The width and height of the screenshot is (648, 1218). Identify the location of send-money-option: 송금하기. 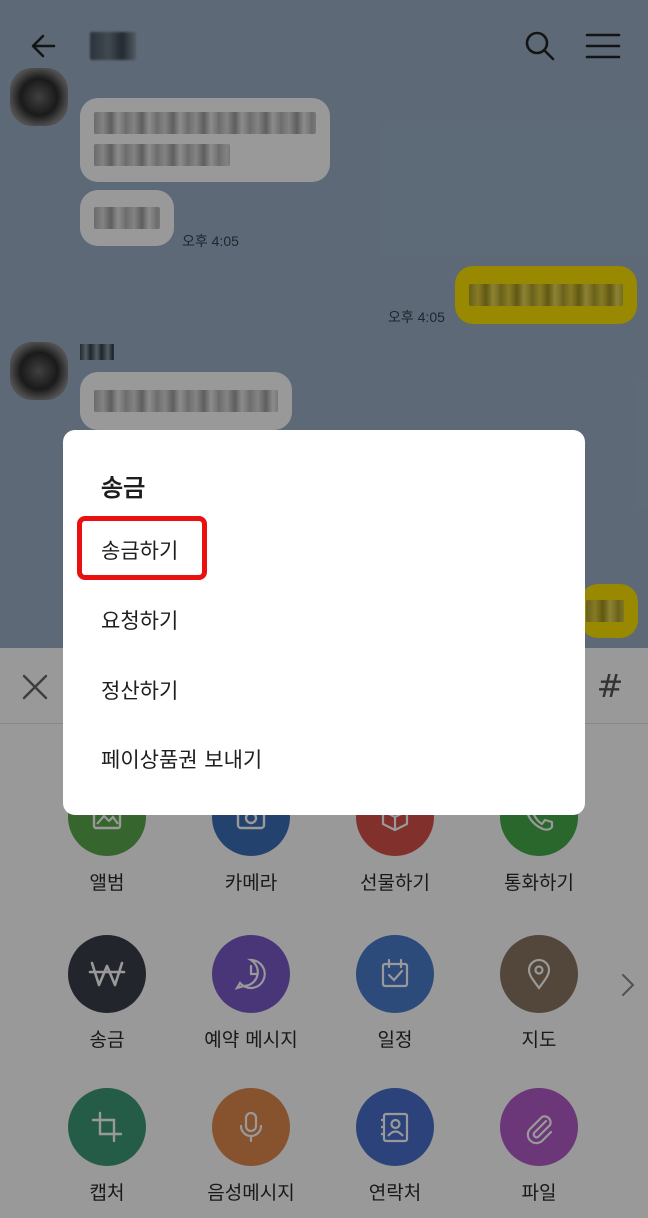
(139, 550).